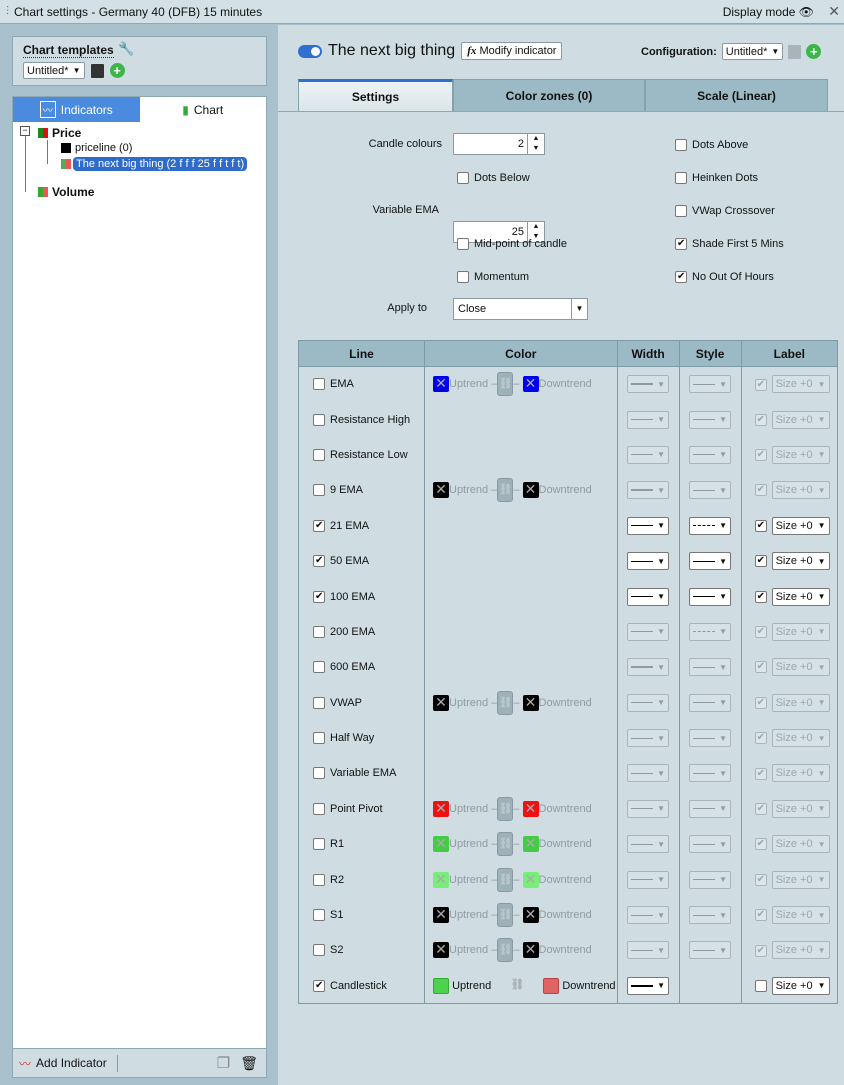  I want to click on apply-to-select: Close ▼, so click(520, 309).